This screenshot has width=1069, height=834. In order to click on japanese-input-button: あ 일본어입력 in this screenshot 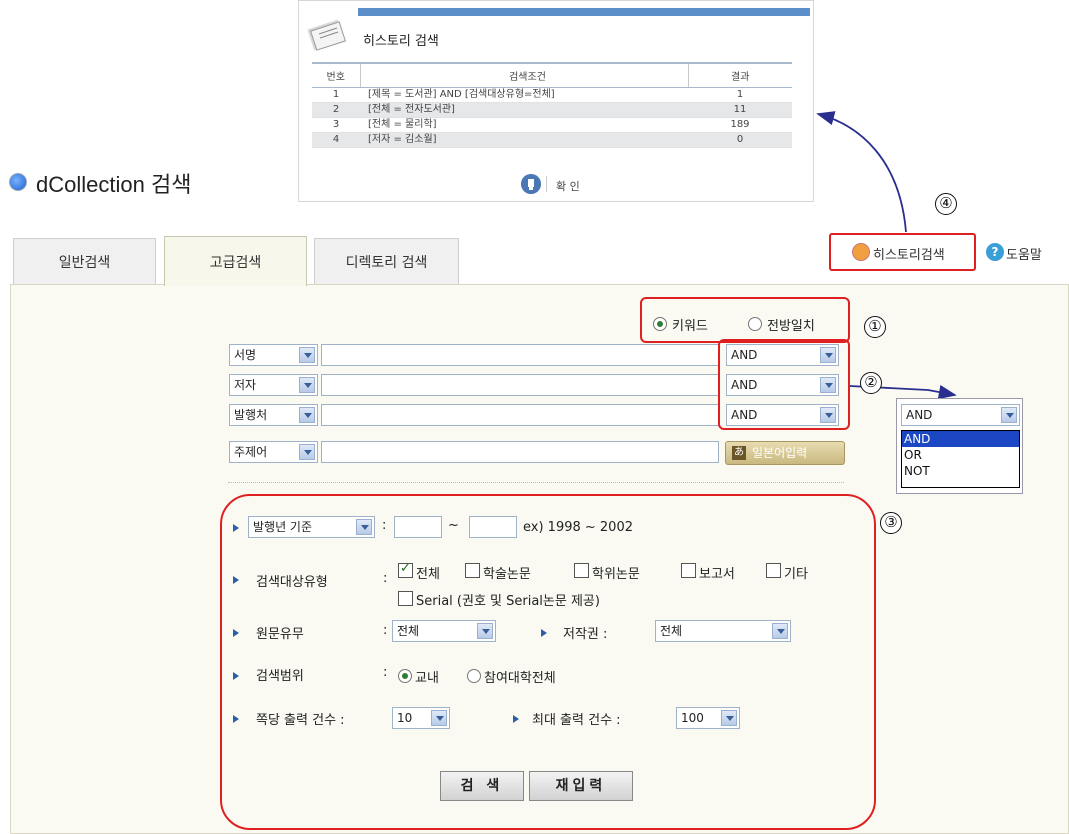, I will do `click(785, 453)`.